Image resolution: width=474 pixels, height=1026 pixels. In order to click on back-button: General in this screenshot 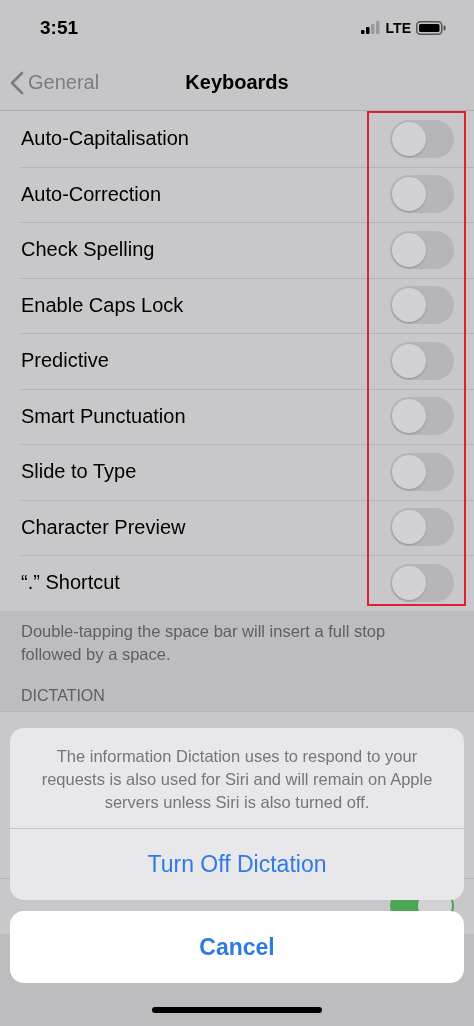, I will do `click(53, 82)`.